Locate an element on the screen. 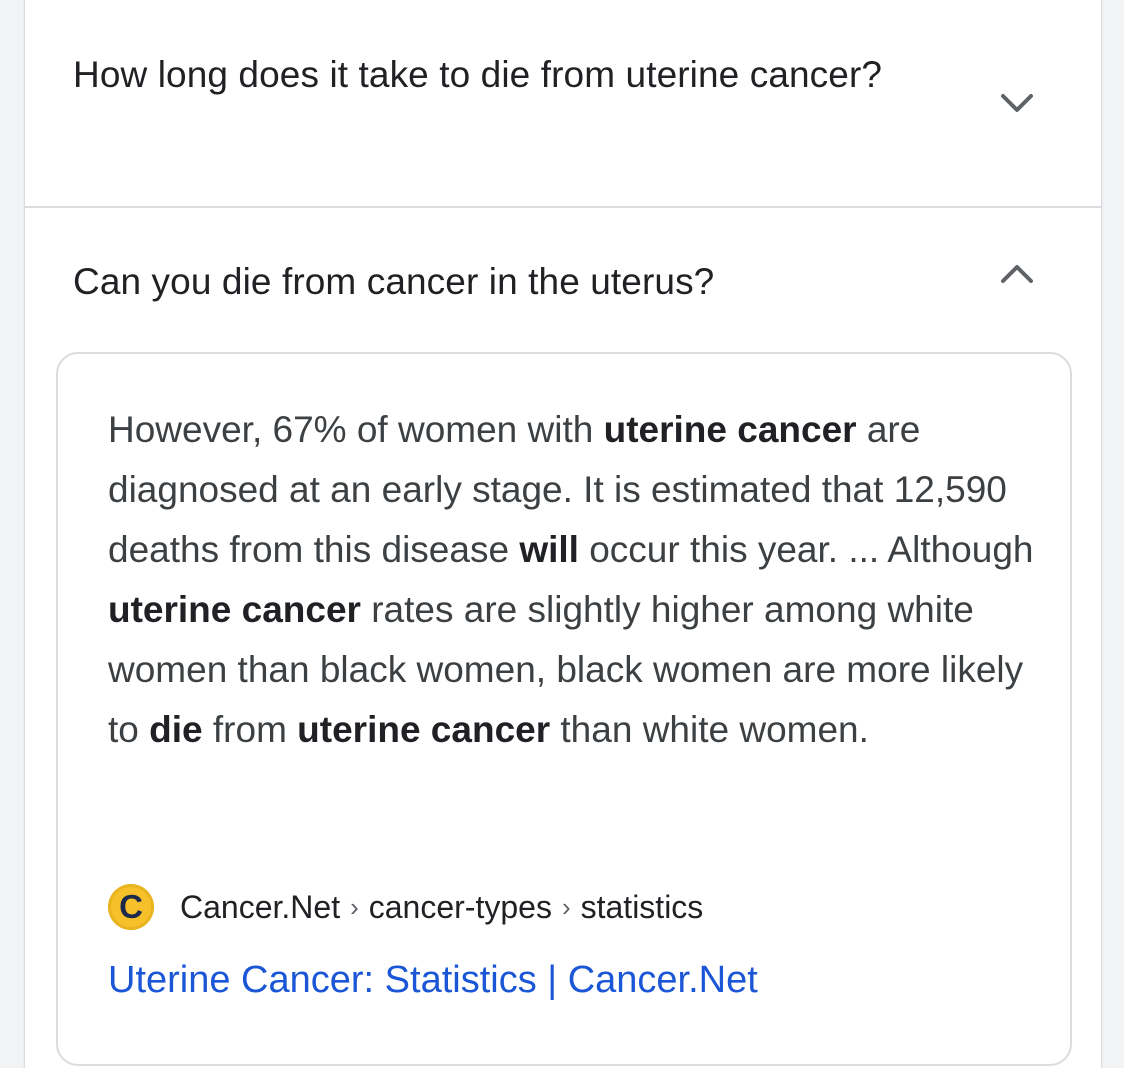  snippet-text: However, 67% of women with is located at coordinates (356, 429).